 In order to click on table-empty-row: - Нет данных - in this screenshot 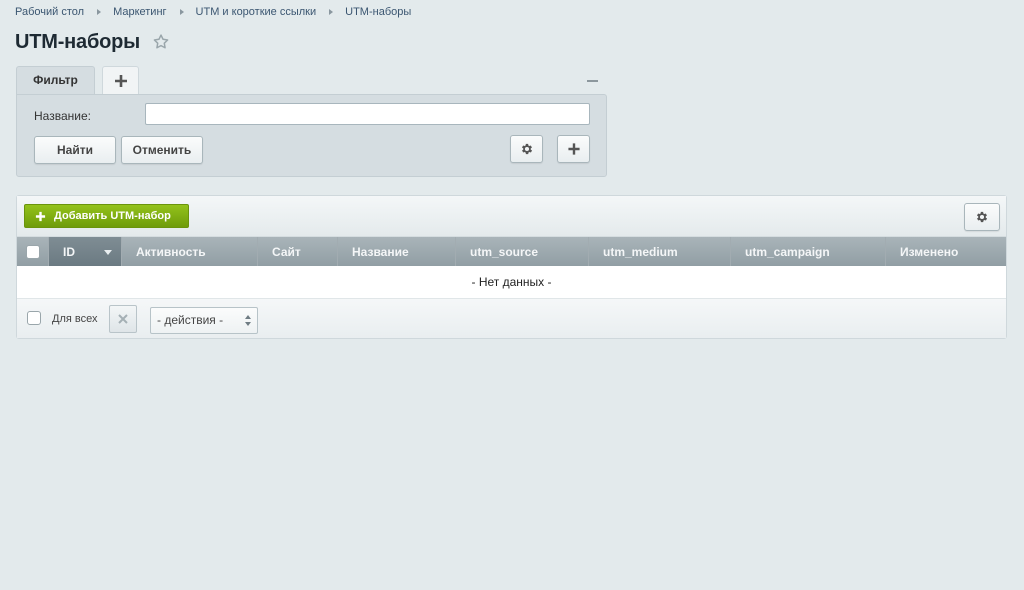, I will do `click(511, 282)`.